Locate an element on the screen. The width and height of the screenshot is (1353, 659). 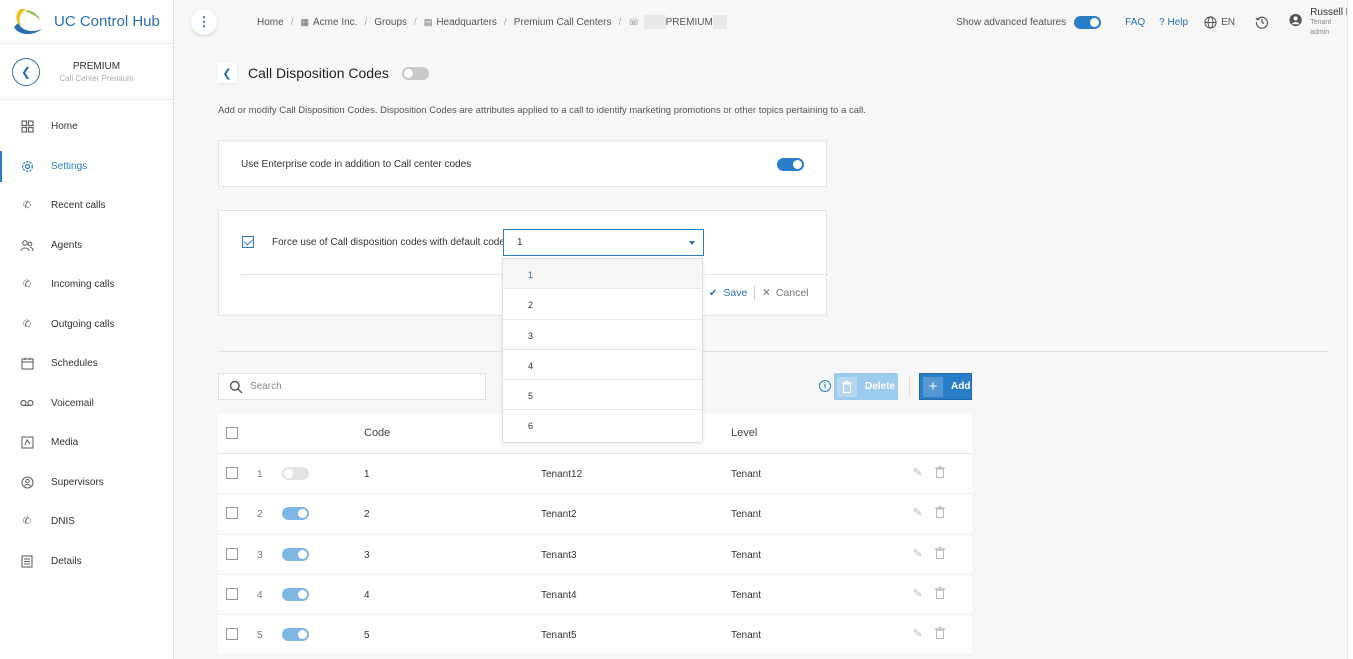
breadcrumb-call-centers: Premium Call Centers is located at coordinates (563, 22).